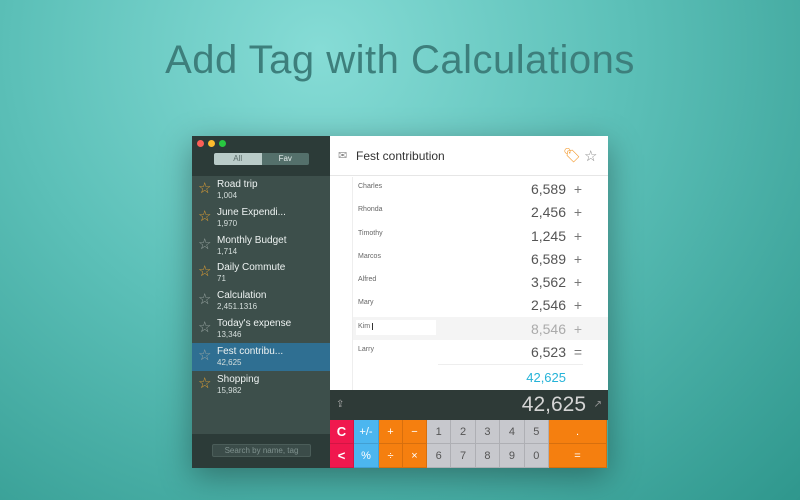  Describe the element at coordinates (200, 143) in the screenshot. I see `close-button` at that location.